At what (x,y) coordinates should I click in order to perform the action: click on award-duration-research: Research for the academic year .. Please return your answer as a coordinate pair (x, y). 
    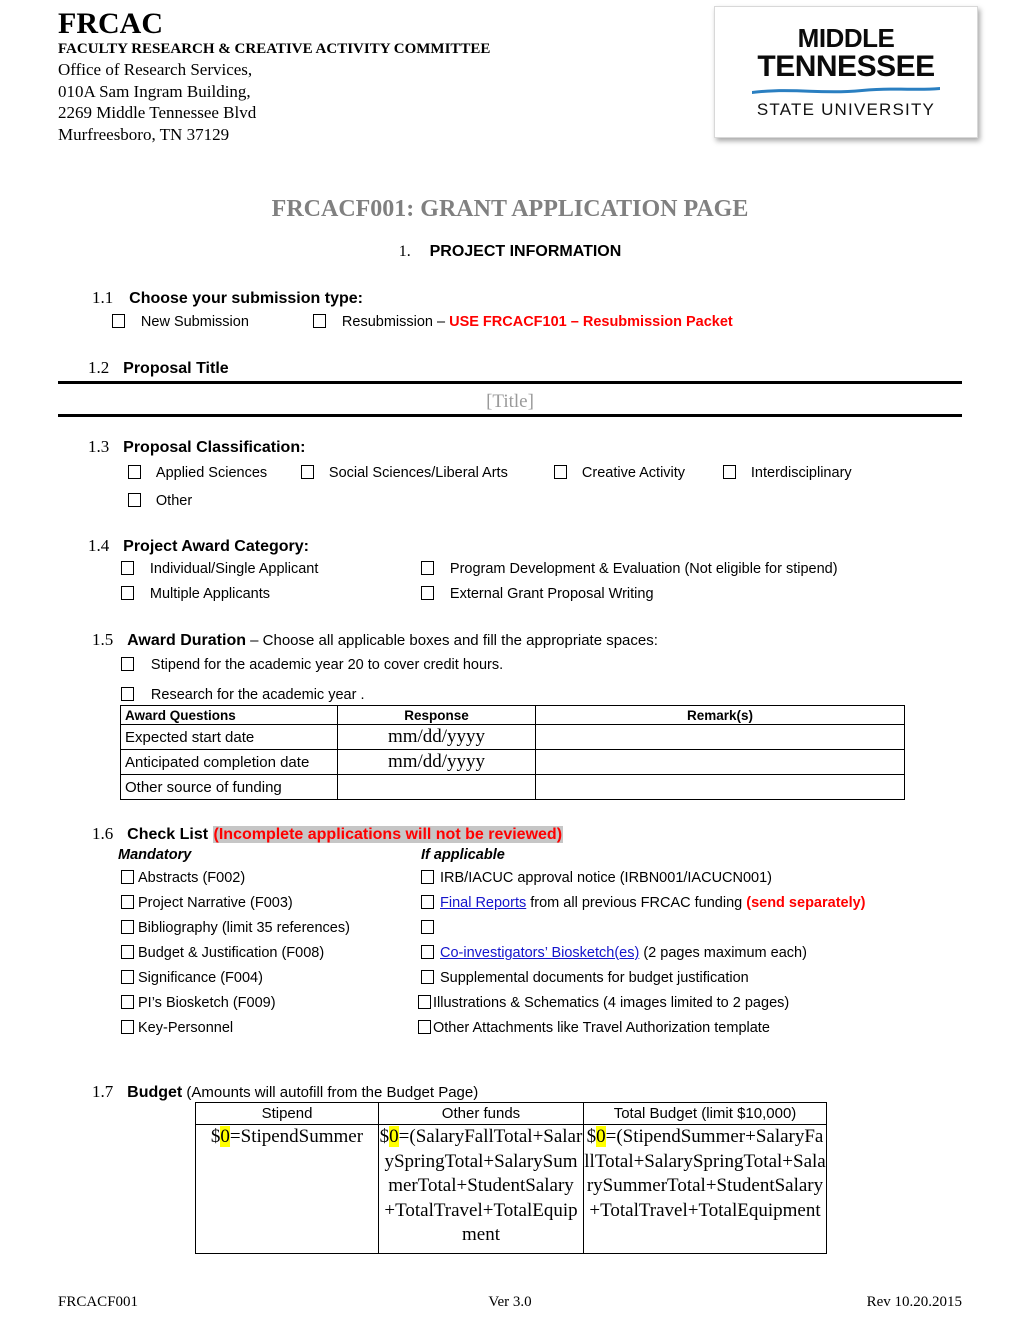
    Looking at the image, I should click on (242, 695).